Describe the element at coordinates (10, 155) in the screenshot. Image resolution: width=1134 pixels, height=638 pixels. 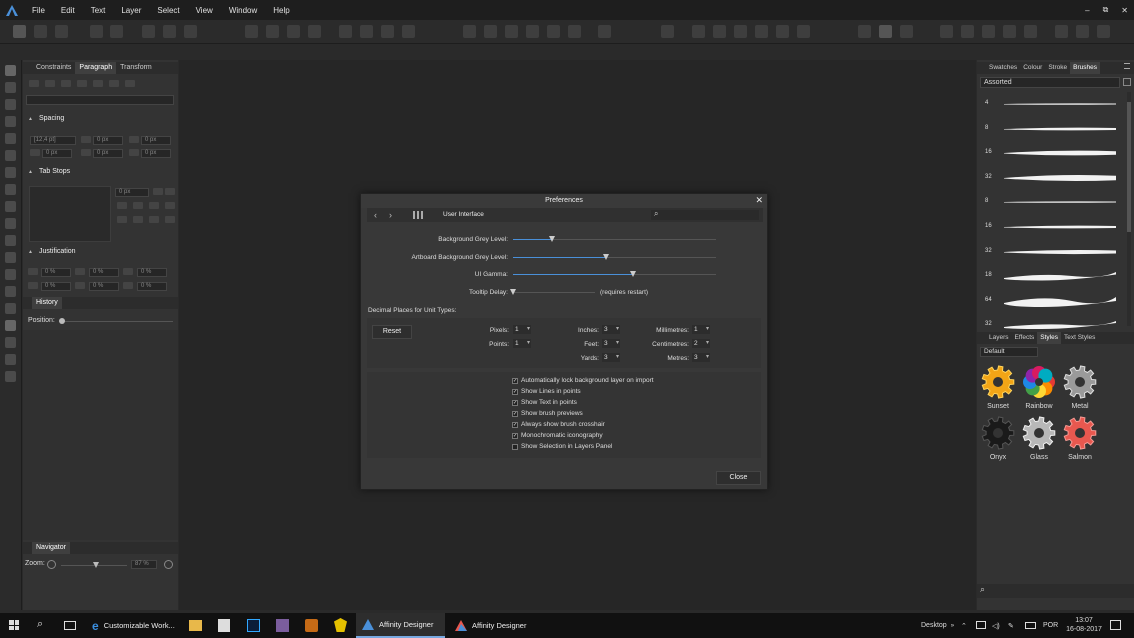
I see `pencil-tool-icon` at that location.